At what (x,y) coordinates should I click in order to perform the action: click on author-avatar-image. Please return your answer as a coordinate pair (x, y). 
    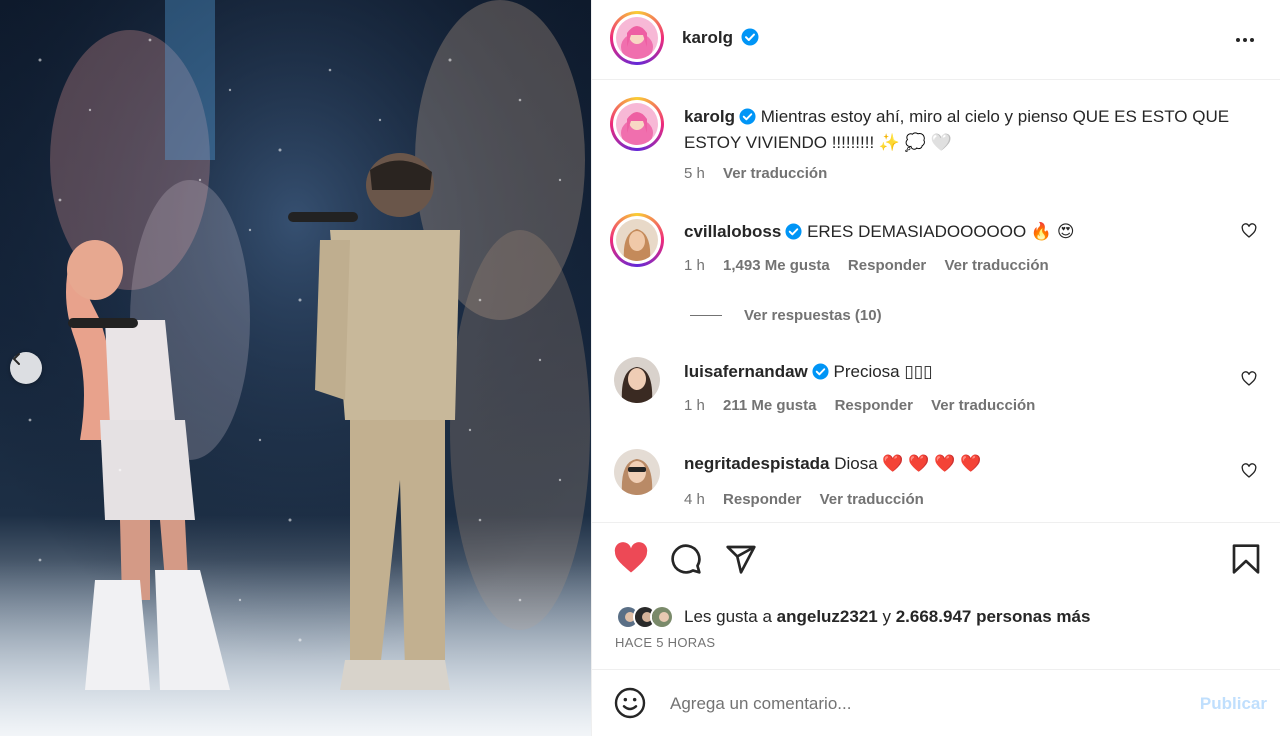
    Looking at the image, I should click on (637, 38).